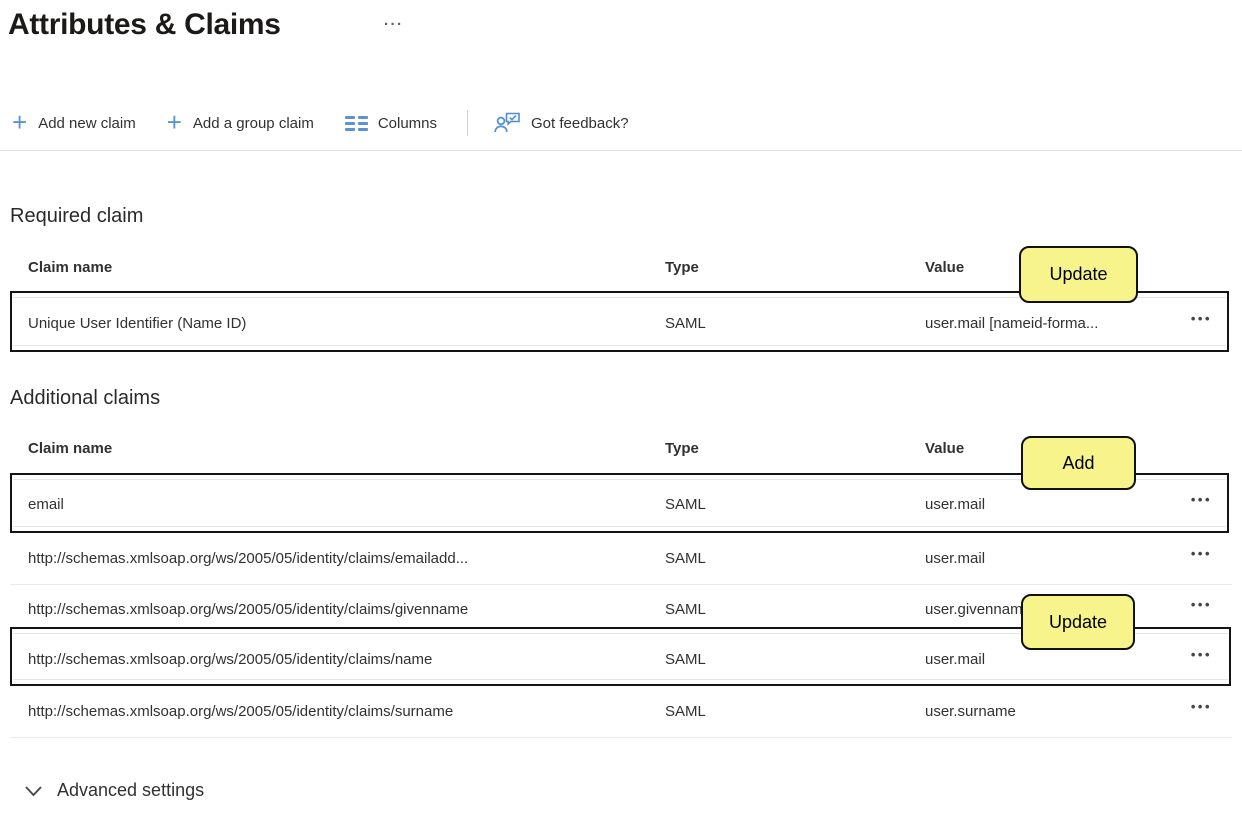 This screenshot has width=1242, height=816. Describe the element at coordinates (356, 123) in the screenshot. I see `columns-icon` at that location.